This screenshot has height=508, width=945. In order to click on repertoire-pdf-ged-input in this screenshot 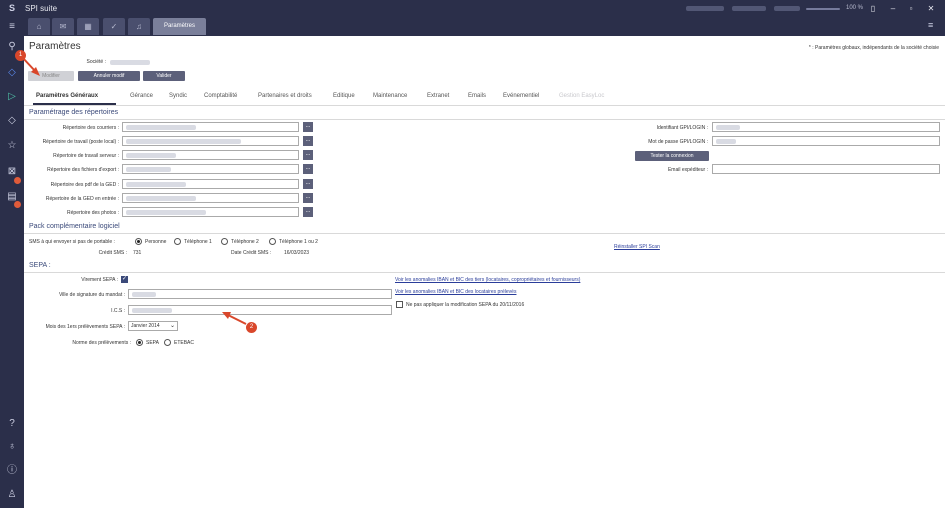, I will do `click(210, 184)`.